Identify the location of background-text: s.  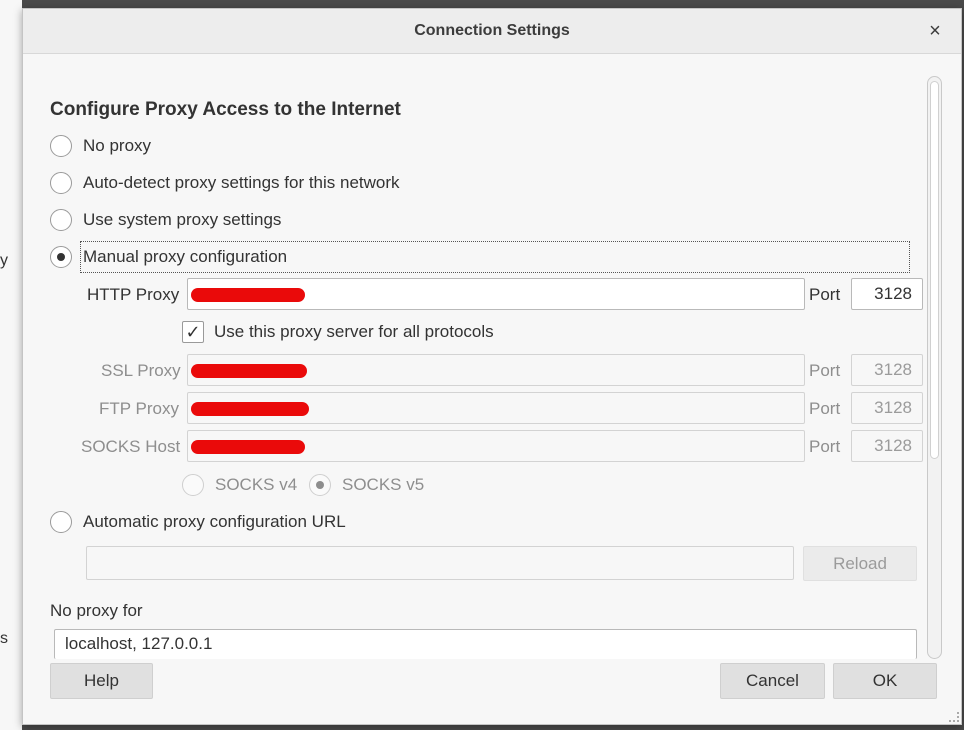
(4, 638).